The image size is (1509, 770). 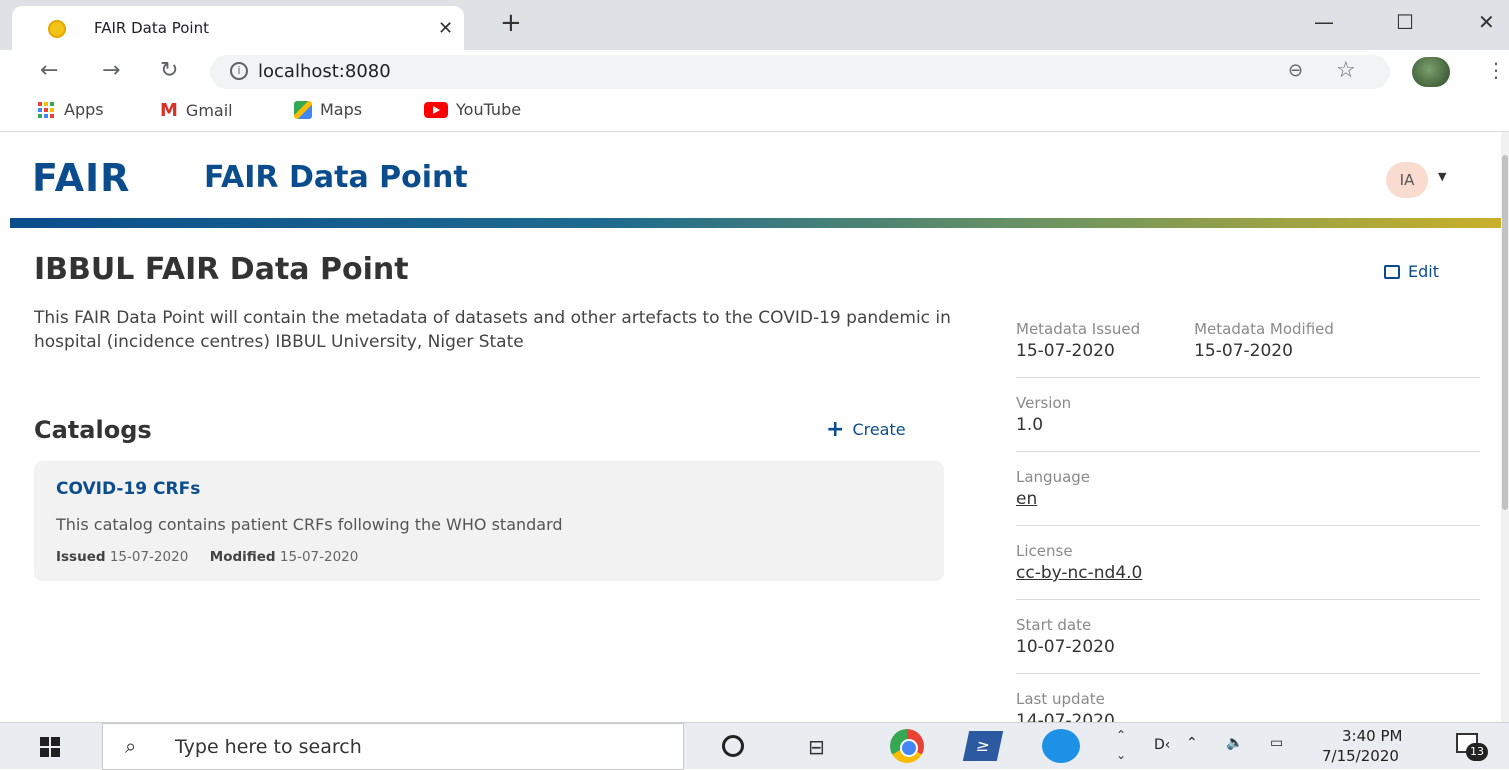 What do you see at coordinates (1053, 477) in the screenshot?
I see `language-label: Language` at bounding box center [1053, 477].